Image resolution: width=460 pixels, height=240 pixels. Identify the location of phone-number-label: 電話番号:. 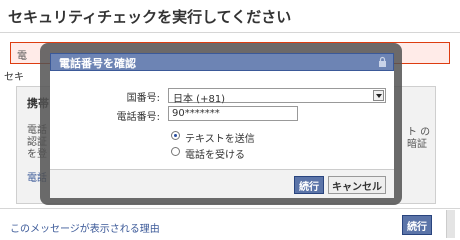
(138, 117).